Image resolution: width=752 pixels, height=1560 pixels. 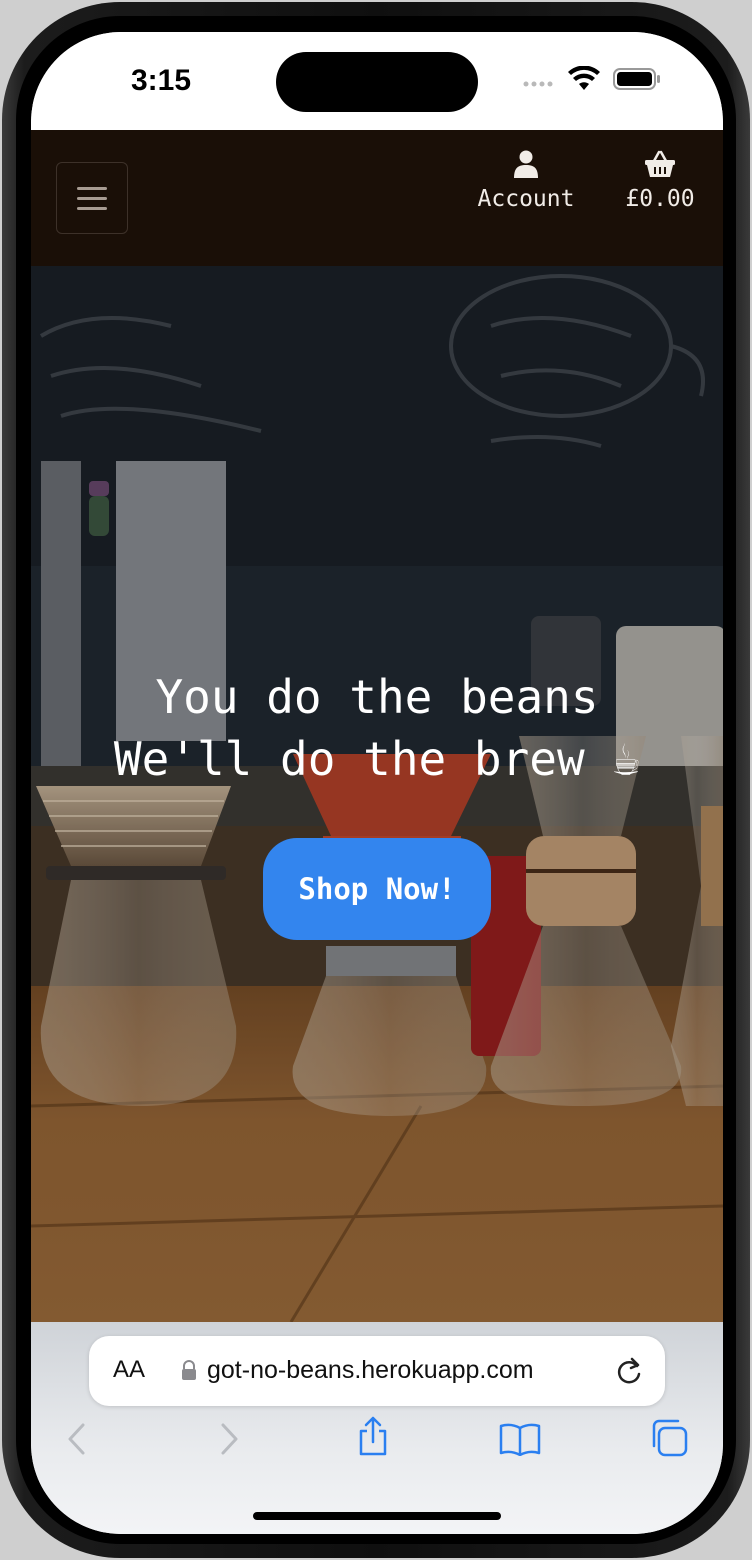 What do you see at coordinates (538, 84) in the screenshot?
I see `cellular-signal-icon` at bounding box center [538, 84].